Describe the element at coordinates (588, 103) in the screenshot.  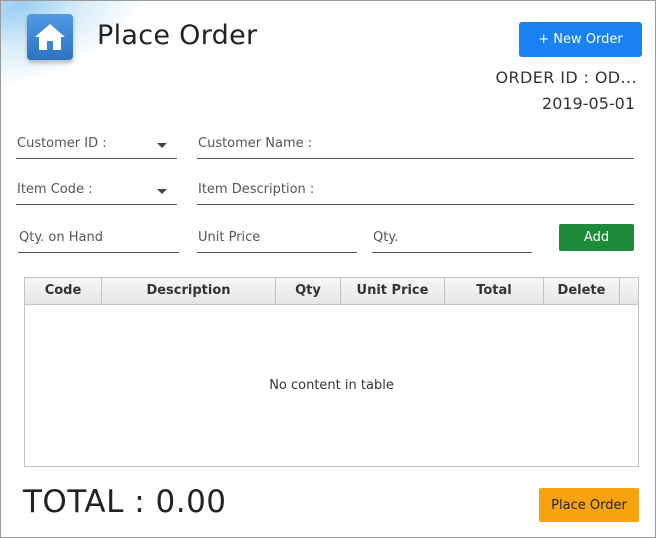
I see `order-date-label: 2019-05-01` at that location.